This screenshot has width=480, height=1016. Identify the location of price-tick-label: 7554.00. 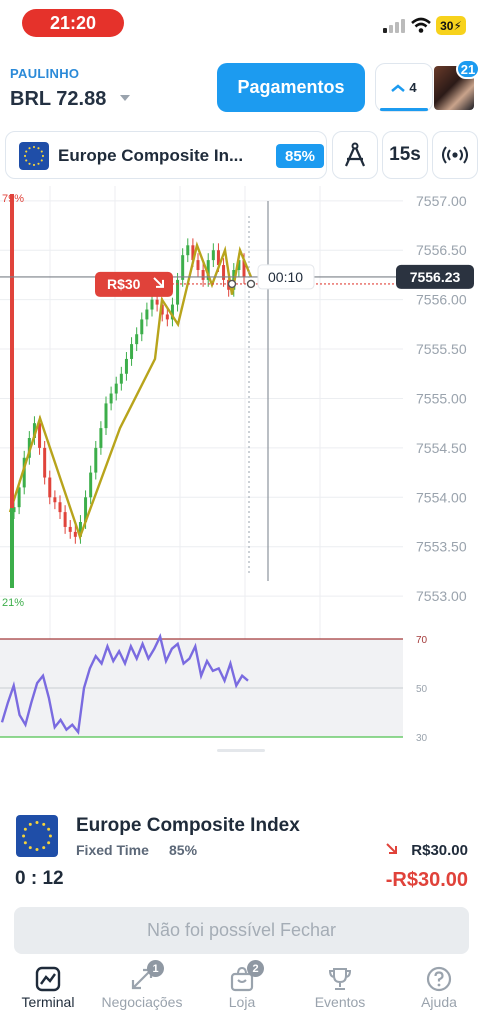
(441, 497).